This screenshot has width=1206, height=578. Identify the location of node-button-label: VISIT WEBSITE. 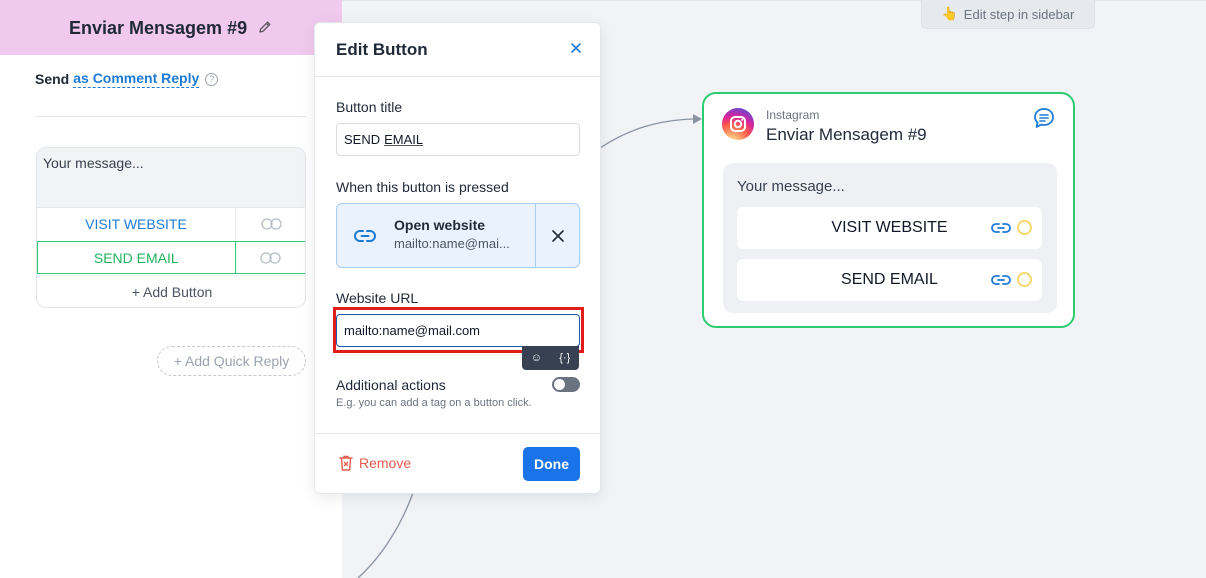
(889, 227).